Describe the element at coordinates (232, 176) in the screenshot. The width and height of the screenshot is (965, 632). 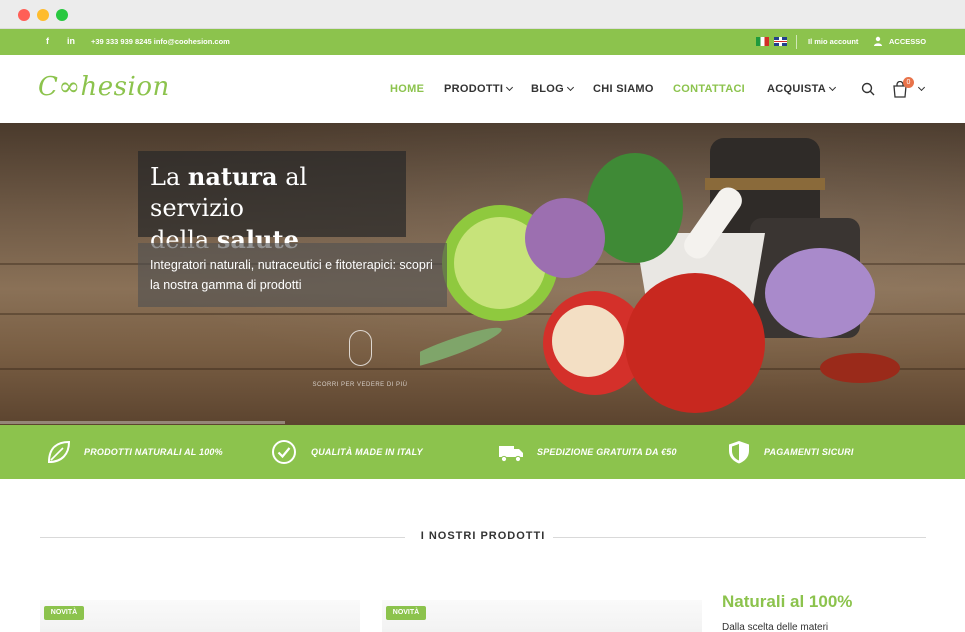
I see `hero-title-bold: natura` at that location.